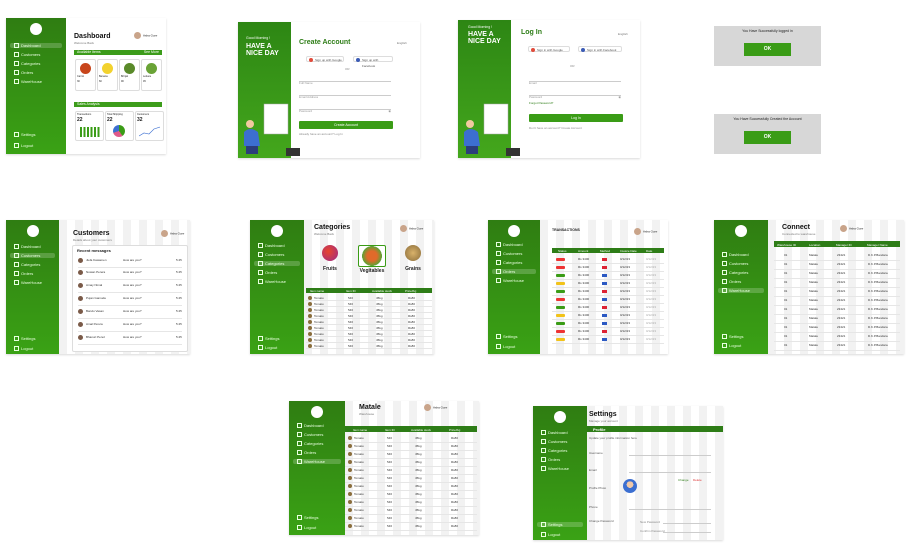 The height and width of the screenshot is (544, 920). What do you see at coordinates (345, 97) in the screenshot?
I see `email-field: Email Address` at bounding box center [345, 97].